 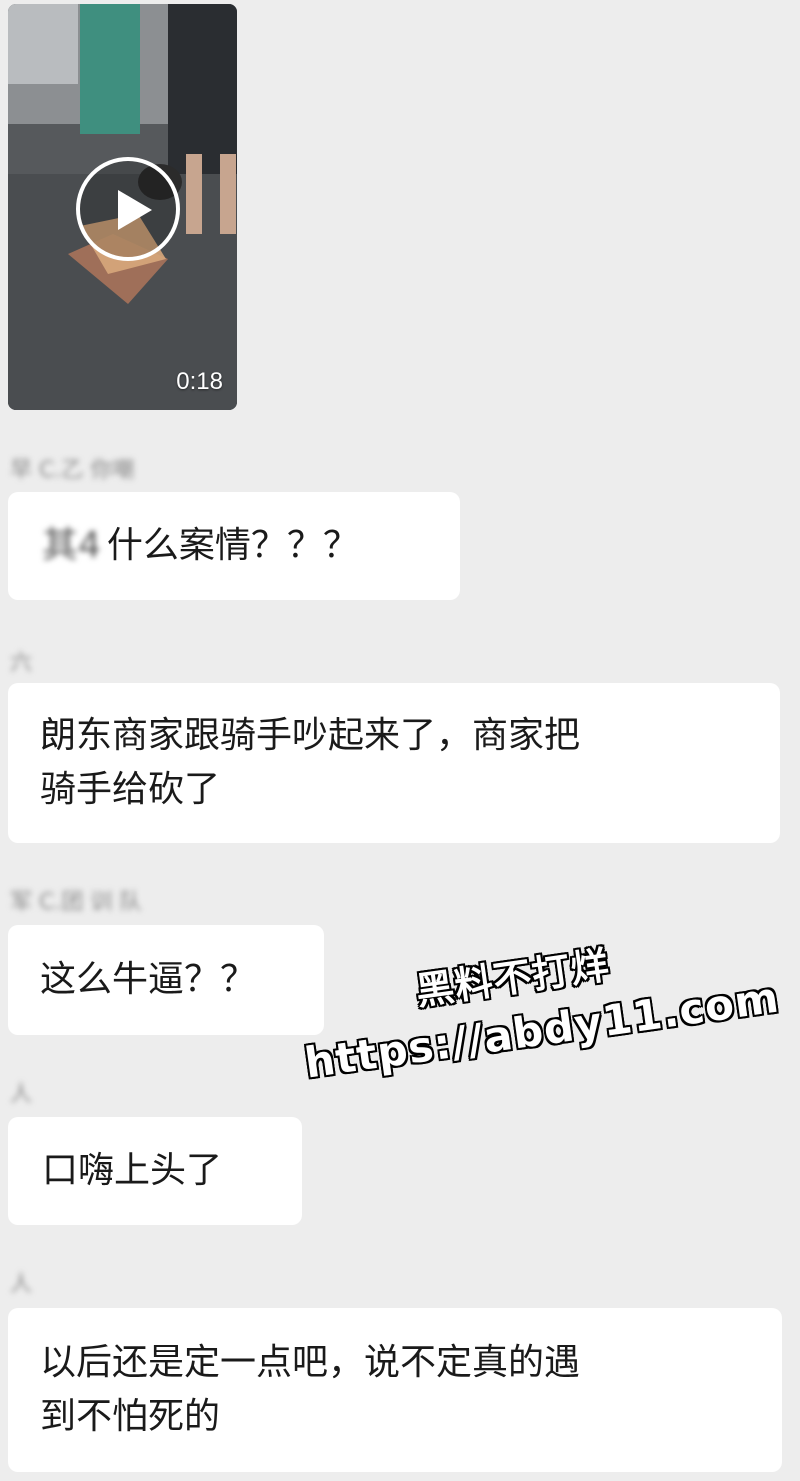 I want to click on blurred-sender-name: 军 C.团 训 队, so click(x=76, y=902).